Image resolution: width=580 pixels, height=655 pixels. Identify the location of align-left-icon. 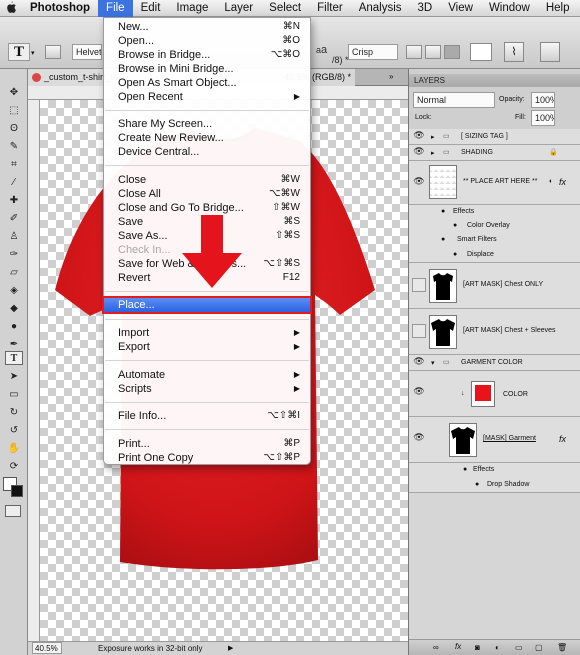
(414, 52).